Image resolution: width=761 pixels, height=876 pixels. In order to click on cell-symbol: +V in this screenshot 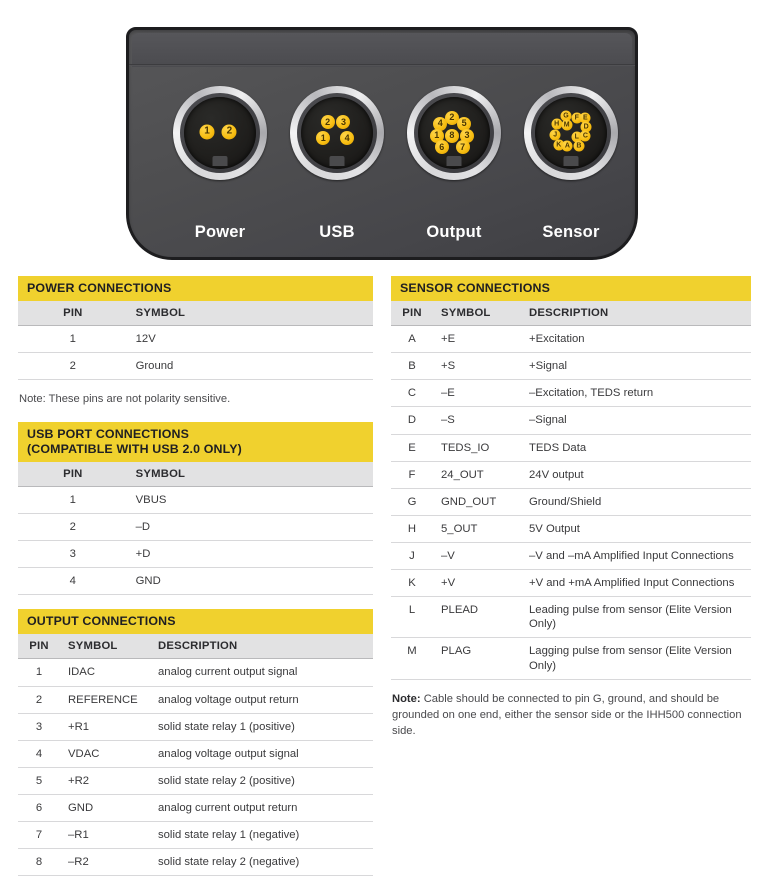, I will do `click(479, 583)`.